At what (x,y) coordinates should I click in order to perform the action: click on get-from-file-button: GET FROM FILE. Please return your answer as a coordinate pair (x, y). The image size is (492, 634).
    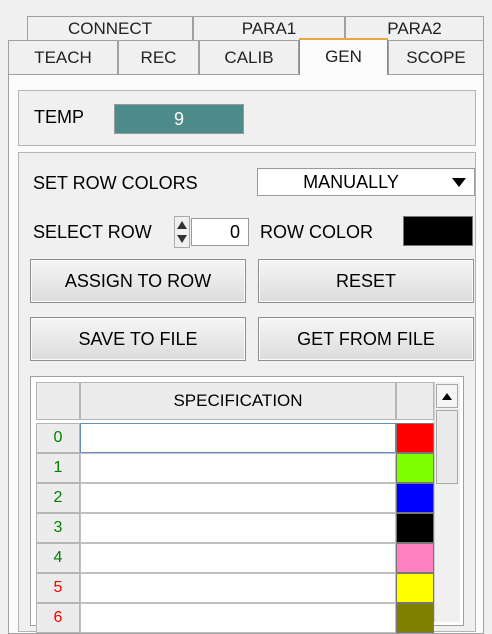
    Looking at the image, I should click on (366, 339).